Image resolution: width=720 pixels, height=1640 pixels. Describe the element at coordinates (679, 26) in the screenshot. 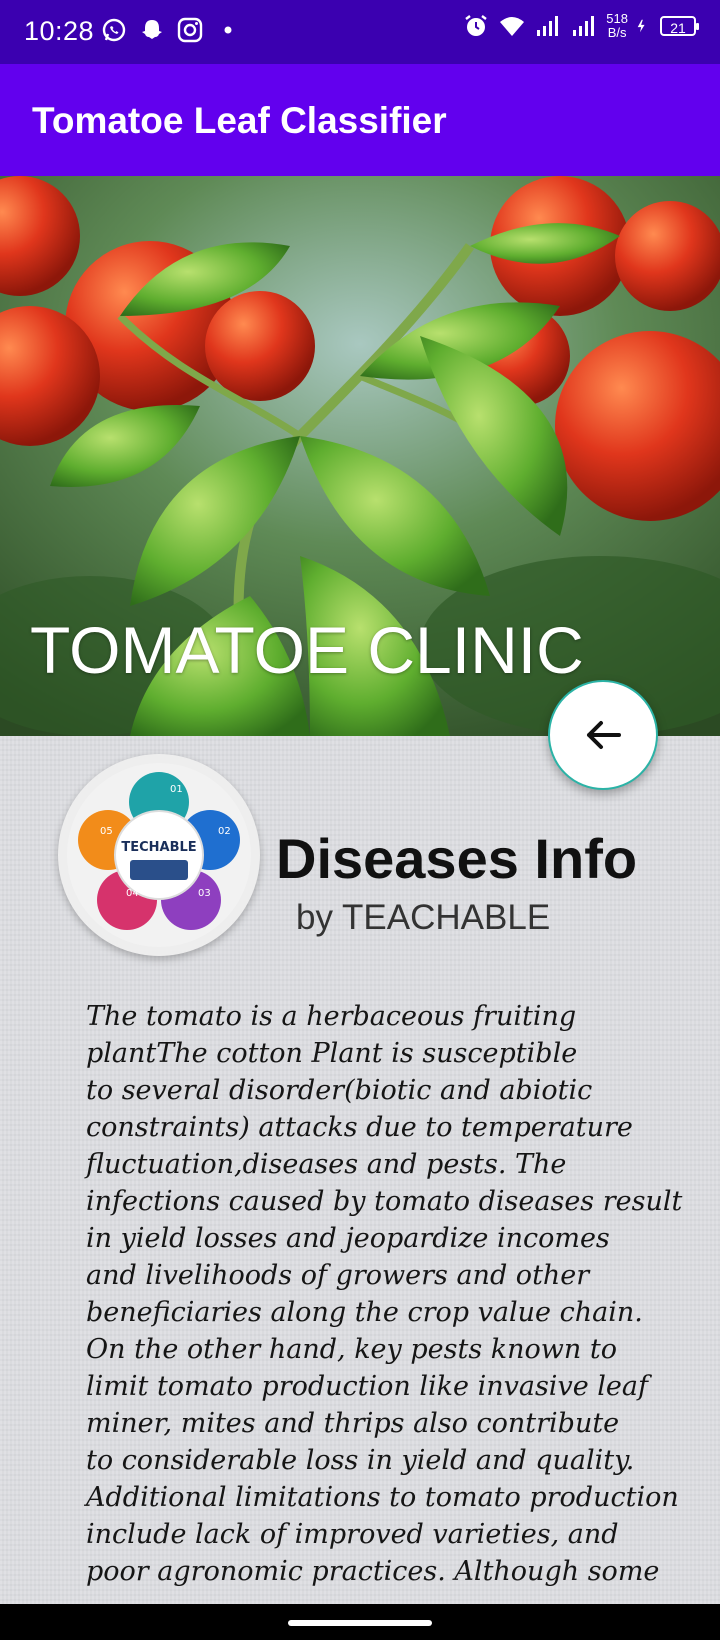

I see `battery-icon: 21` at that location.